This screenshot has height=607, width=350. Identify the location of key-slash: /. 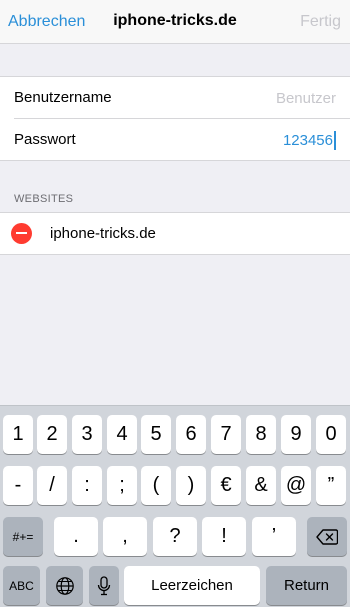
(52, 485).